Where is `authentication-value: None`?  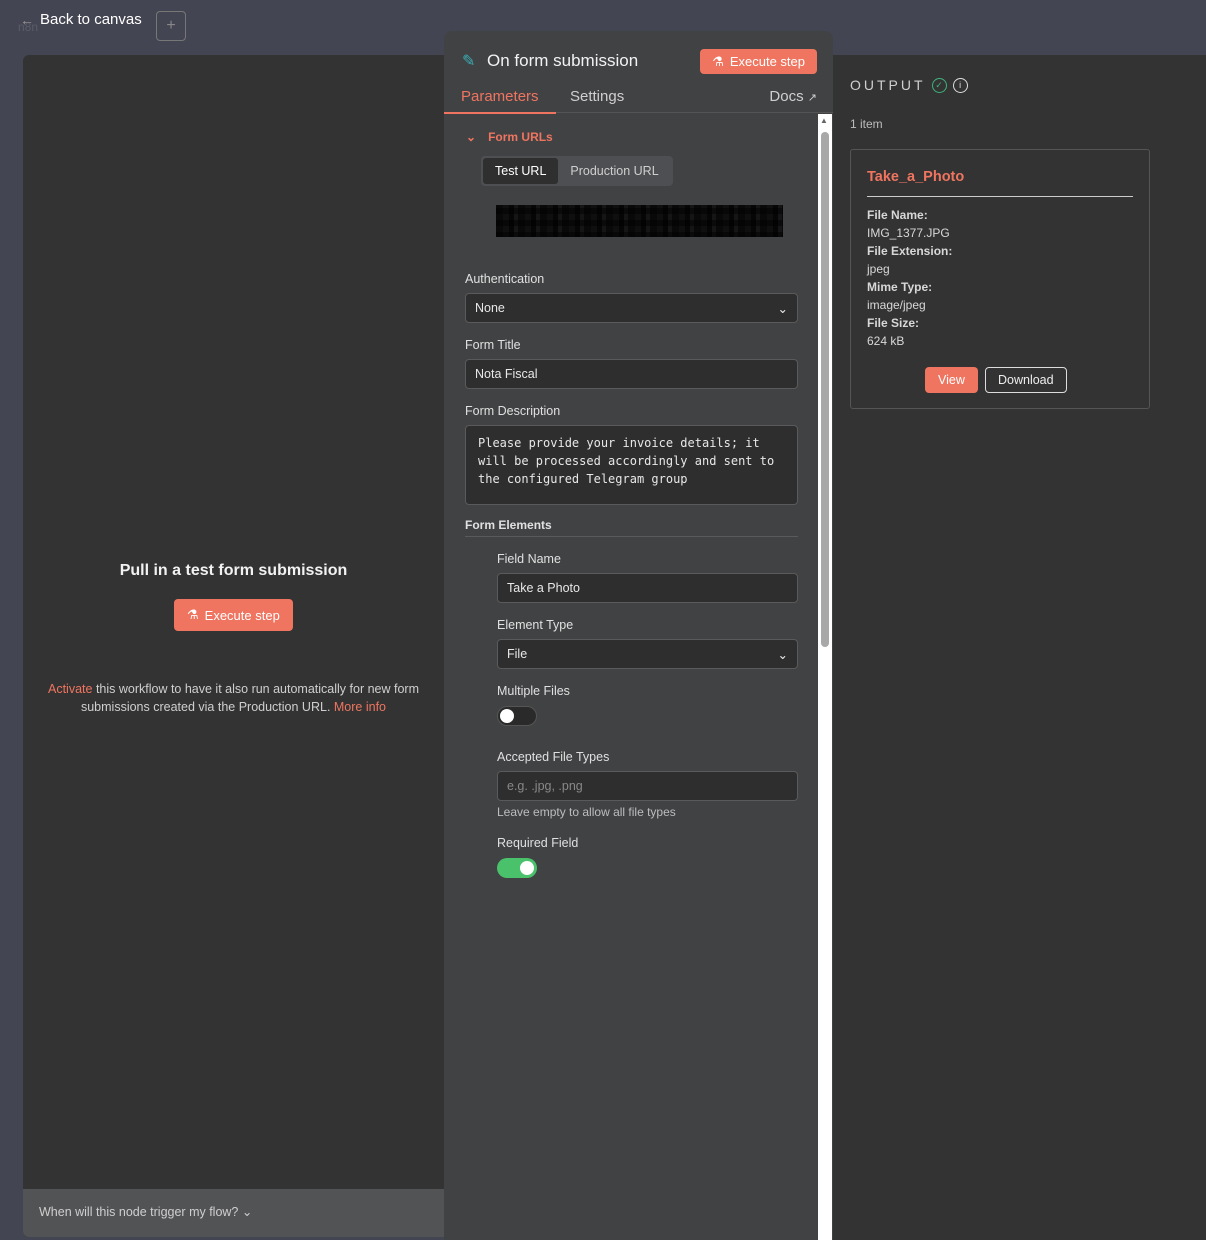
authentication-value: None is located at coordinates (490, 308).